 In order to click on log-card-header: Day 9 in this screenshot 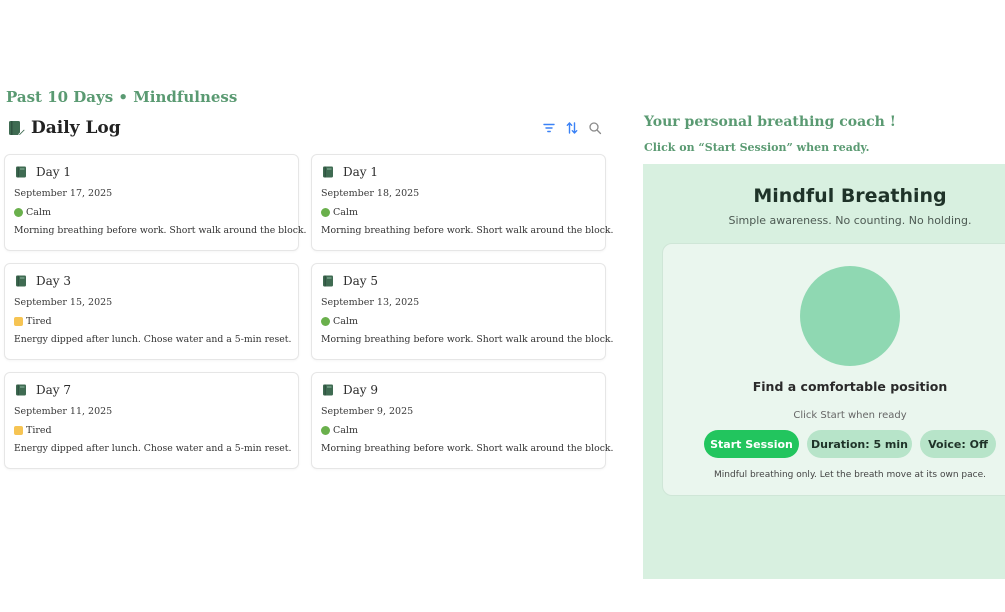, I will do `click(459, 390)`.